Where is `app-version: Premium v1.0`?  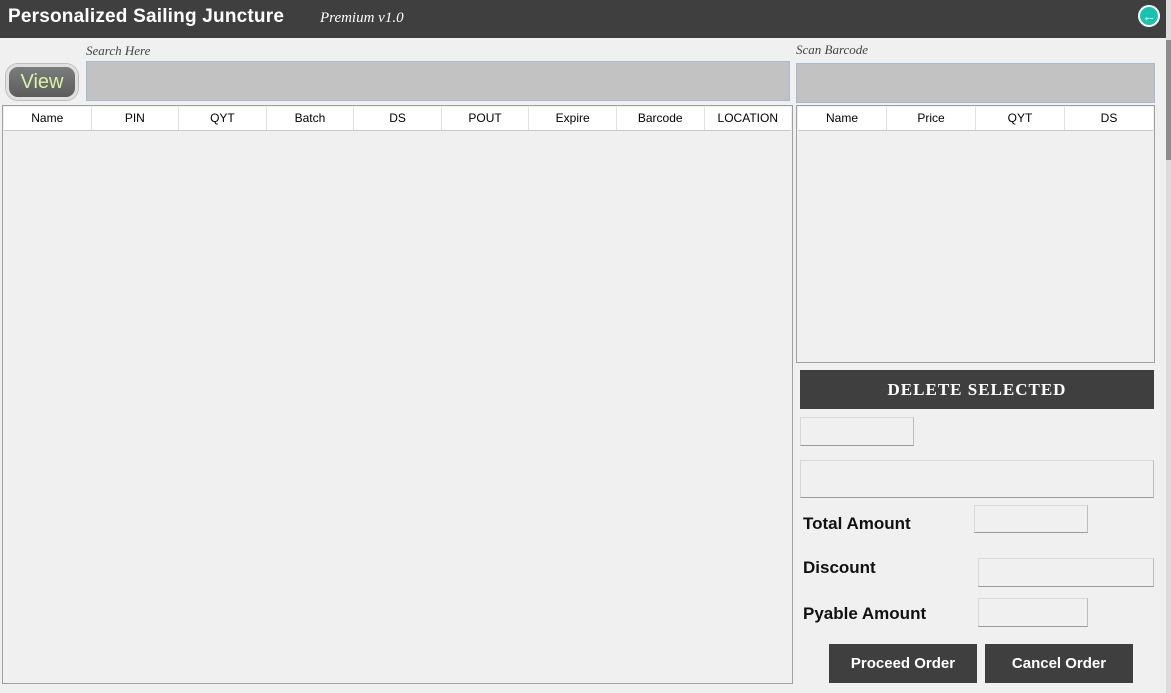 app-version: Premium v1.0 is located at coordinates (362, 18).